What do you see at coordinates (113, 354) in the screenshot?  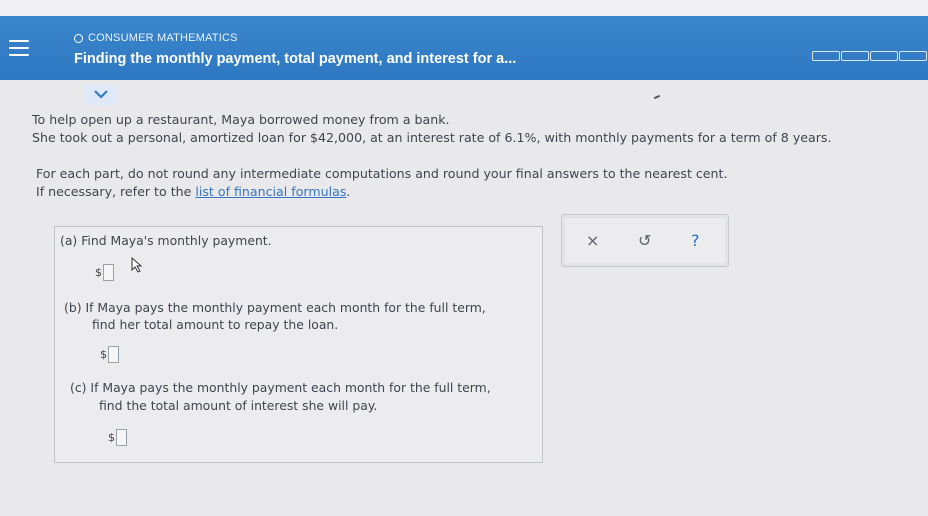 I see `part-b-input` at bounding box center [113, 354].